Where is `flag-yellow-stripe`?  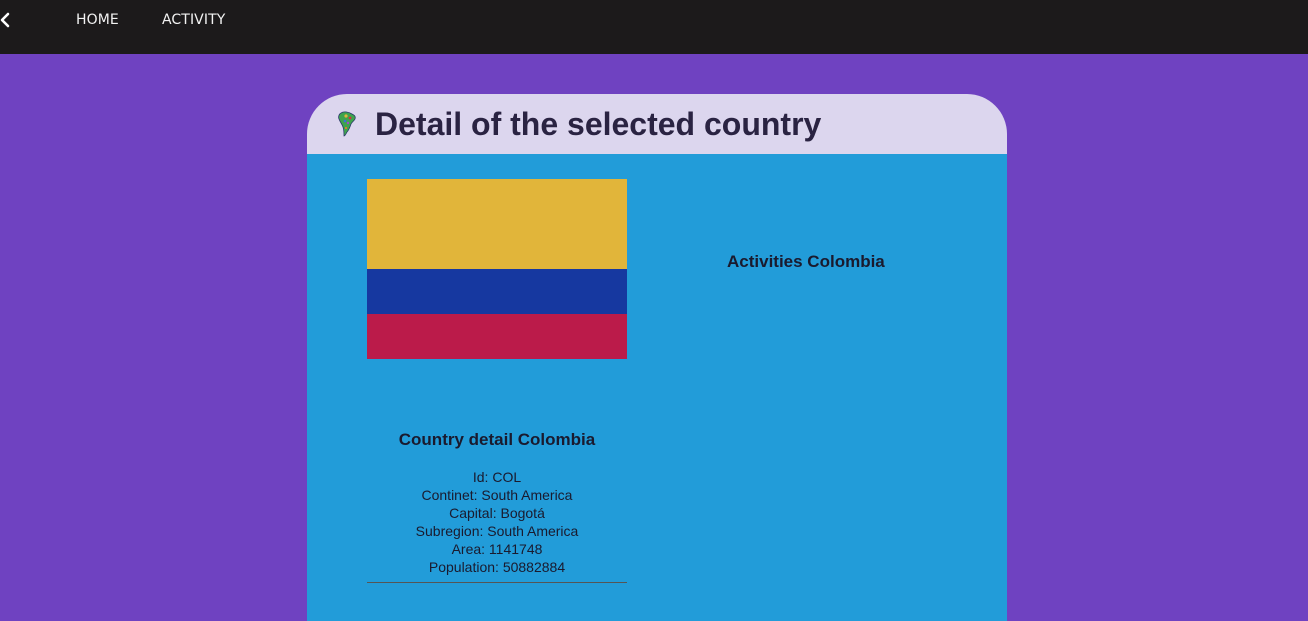
flag-yellow-stripe is located at coordinates (497, 224).